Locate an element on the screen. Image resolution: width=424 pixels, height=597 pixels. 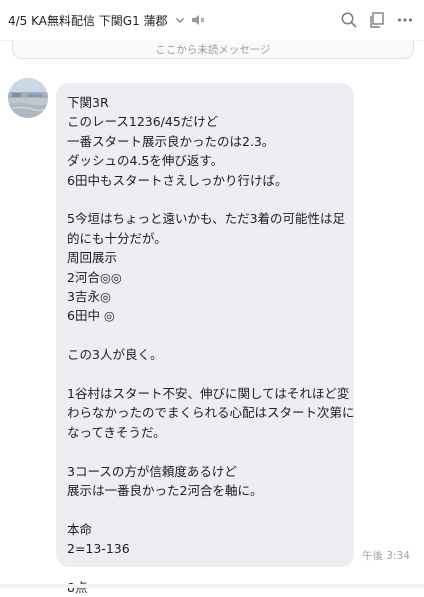
message-line: 1谷村はスタート不安、伸びに関してはそれほど変 is located at coordinates (208, 394).